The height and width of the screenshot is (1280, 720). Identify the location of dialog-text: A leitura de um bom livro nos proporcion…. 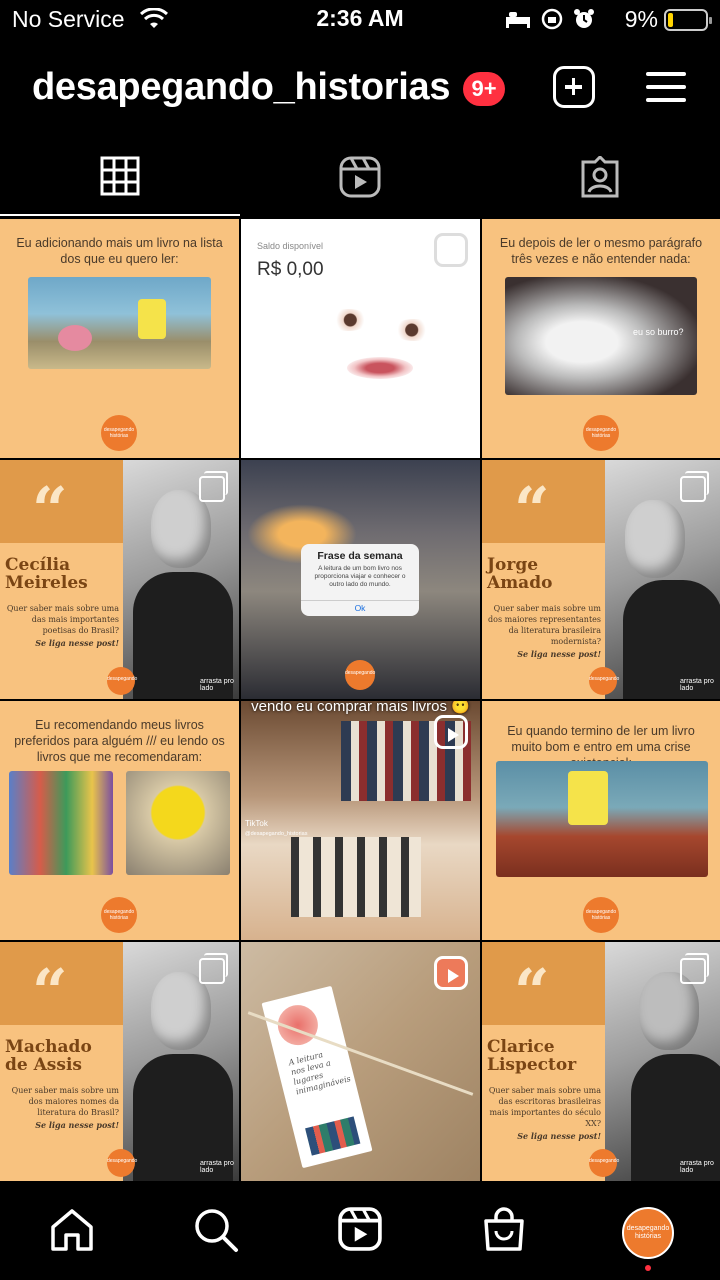
(360, 576).